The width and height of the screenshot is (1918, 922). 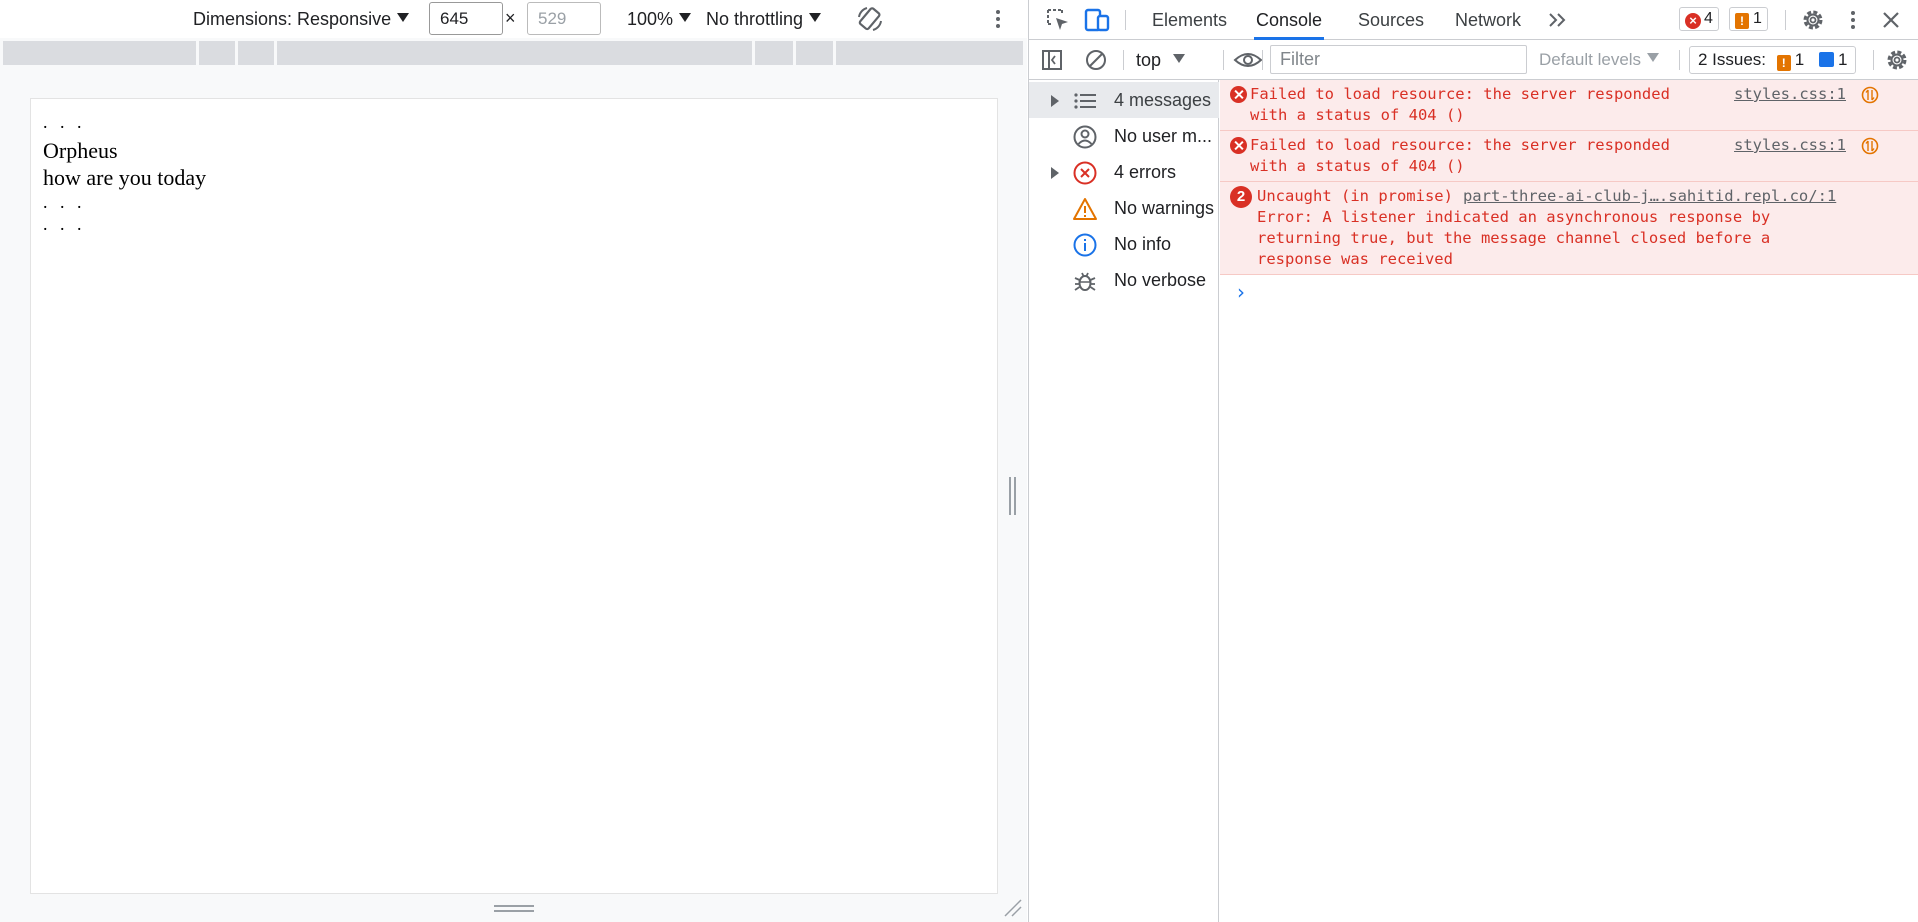 I want to click on list-icon, so click(x=1085, y=101).